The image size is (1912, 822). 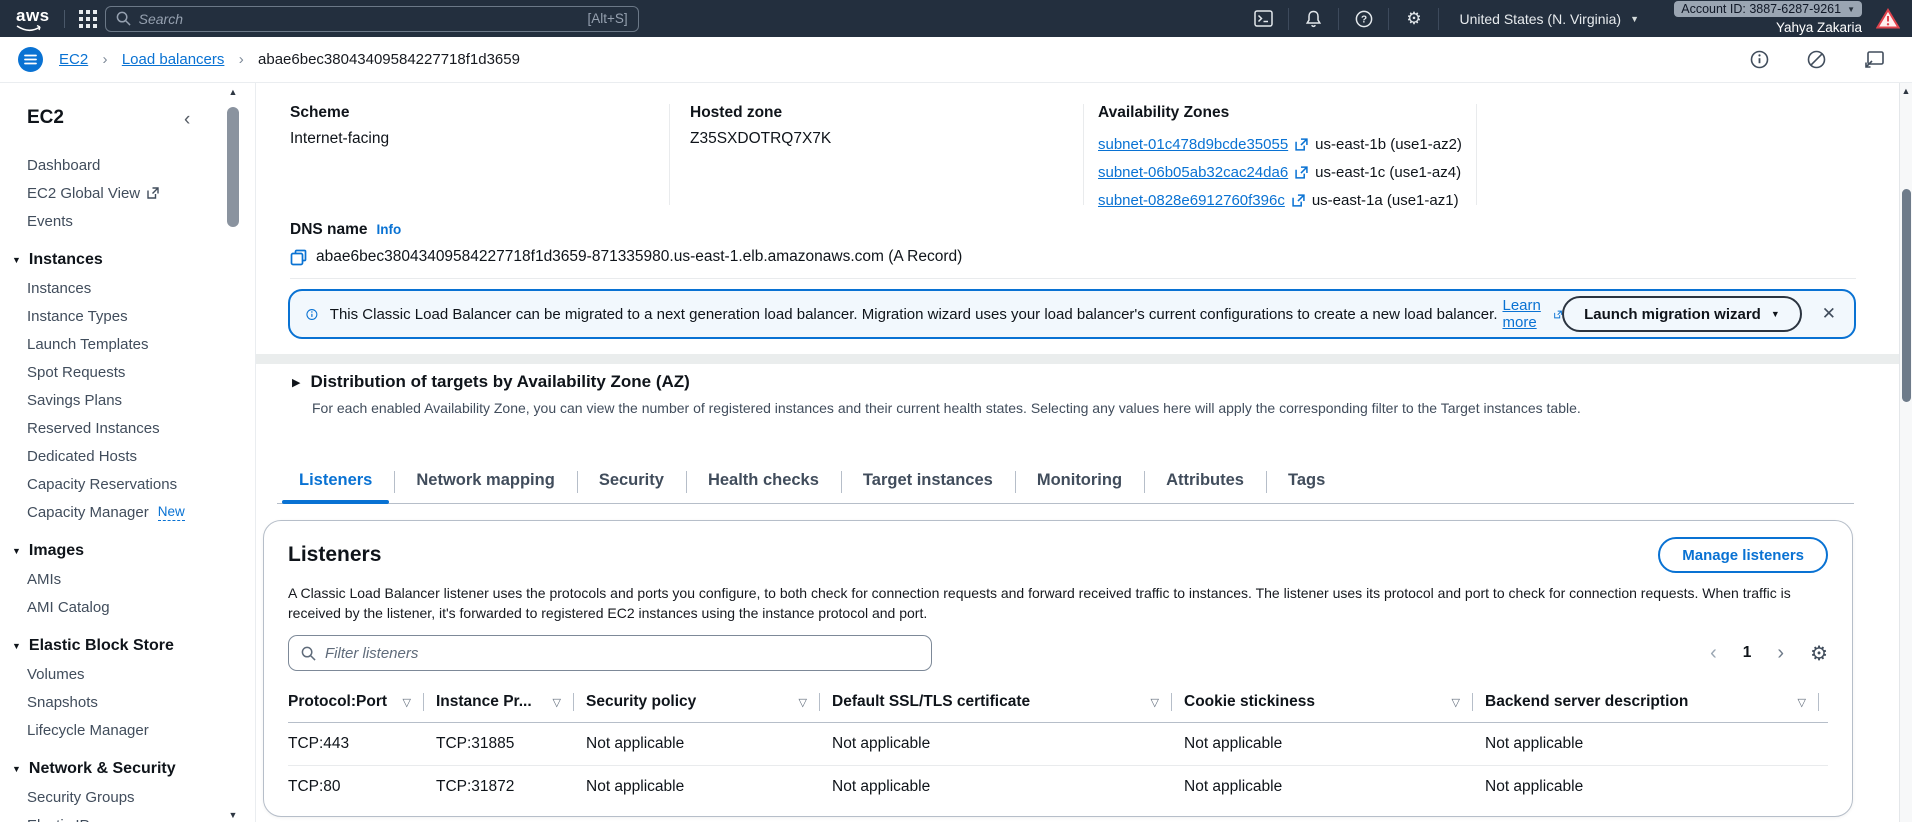 What do you see at coordinates (1526, 314) in the screenshot?
I see `learn-more-link: Learn more` at bounding box center [1526, 314].